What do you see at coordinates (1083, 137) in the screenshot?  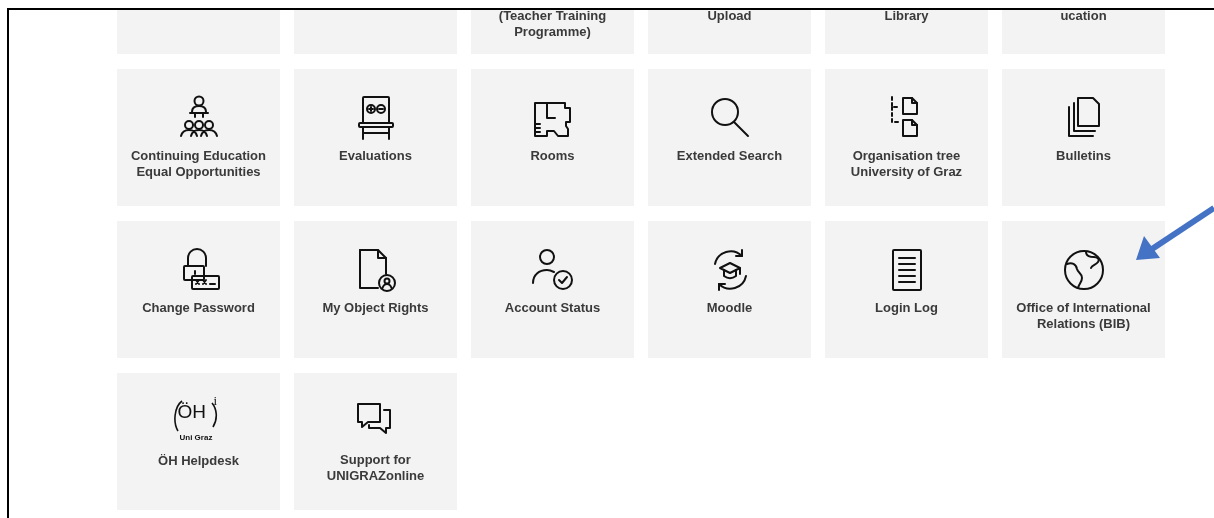 I see `menu-tile: Bulletins` at bounding box center [1083, 137].